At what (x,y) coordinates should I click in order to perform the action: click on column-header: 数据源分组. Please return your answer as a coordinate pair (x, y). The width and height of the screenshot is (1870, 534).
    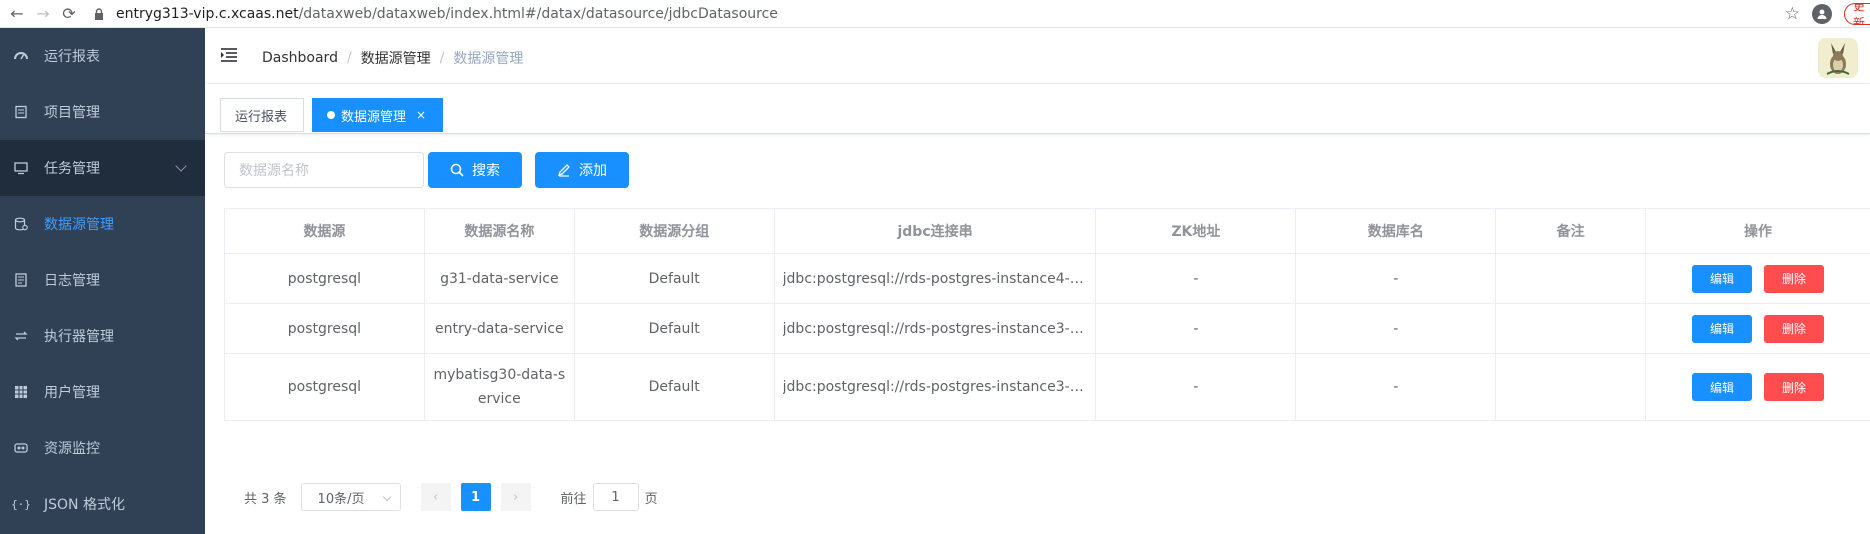
    Looking at the image, I should click on (675, 231).